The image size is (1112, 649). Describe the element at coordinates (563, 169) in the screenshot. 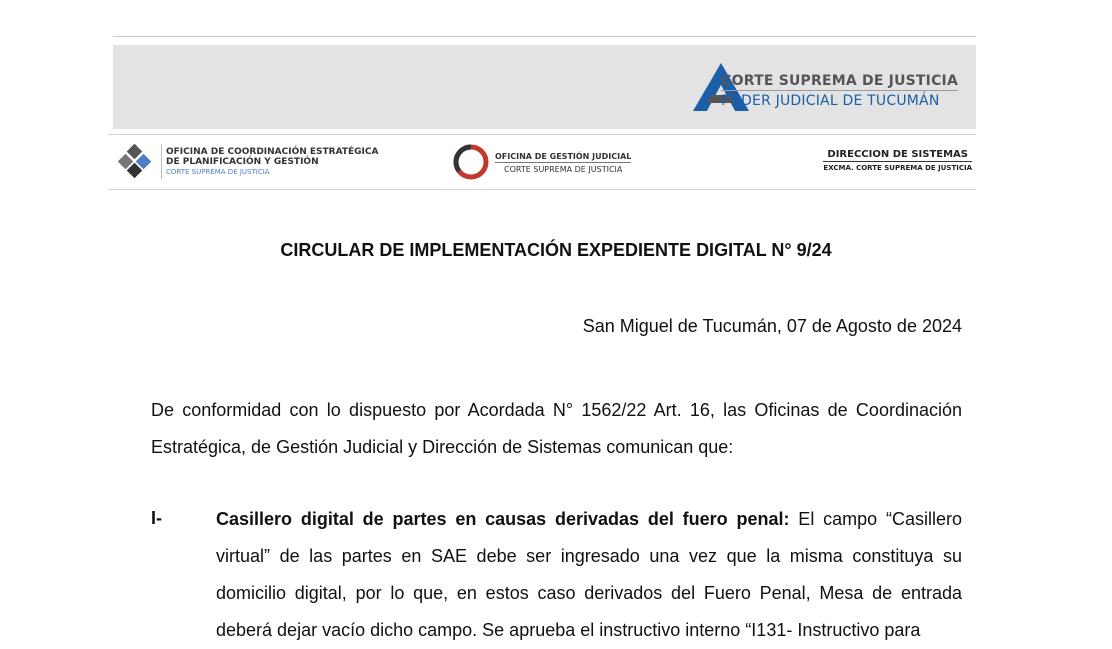

I see `ogj-line2: CORTE SUPREMA DE JUSTICIA` at that location.